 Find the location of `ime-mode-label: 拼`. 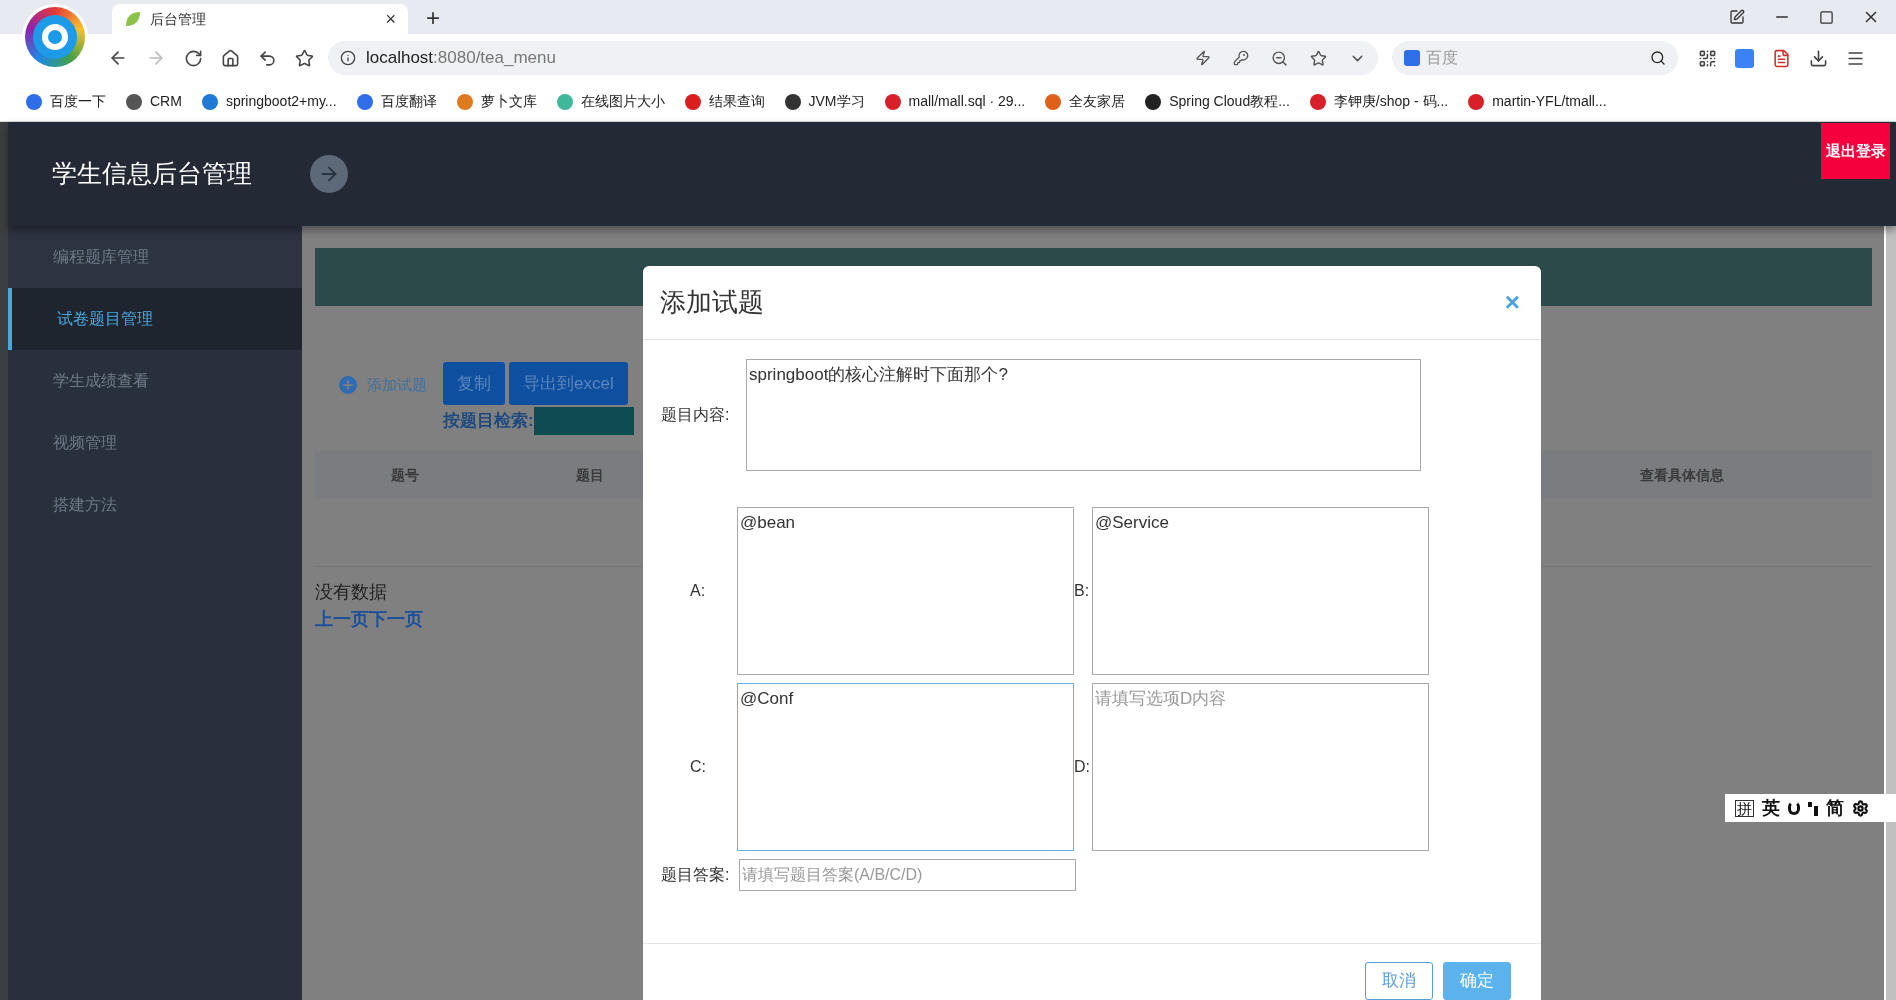

ime-mode-label: 拼 is located at coordinates (1744, 808).